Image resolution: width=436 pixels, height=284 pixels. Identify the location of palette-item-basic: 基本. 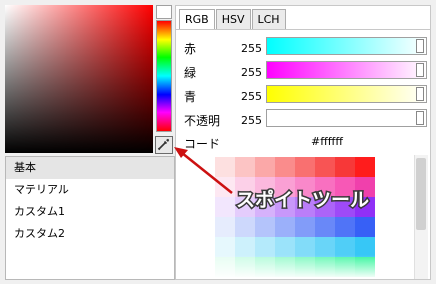
(90, 168).